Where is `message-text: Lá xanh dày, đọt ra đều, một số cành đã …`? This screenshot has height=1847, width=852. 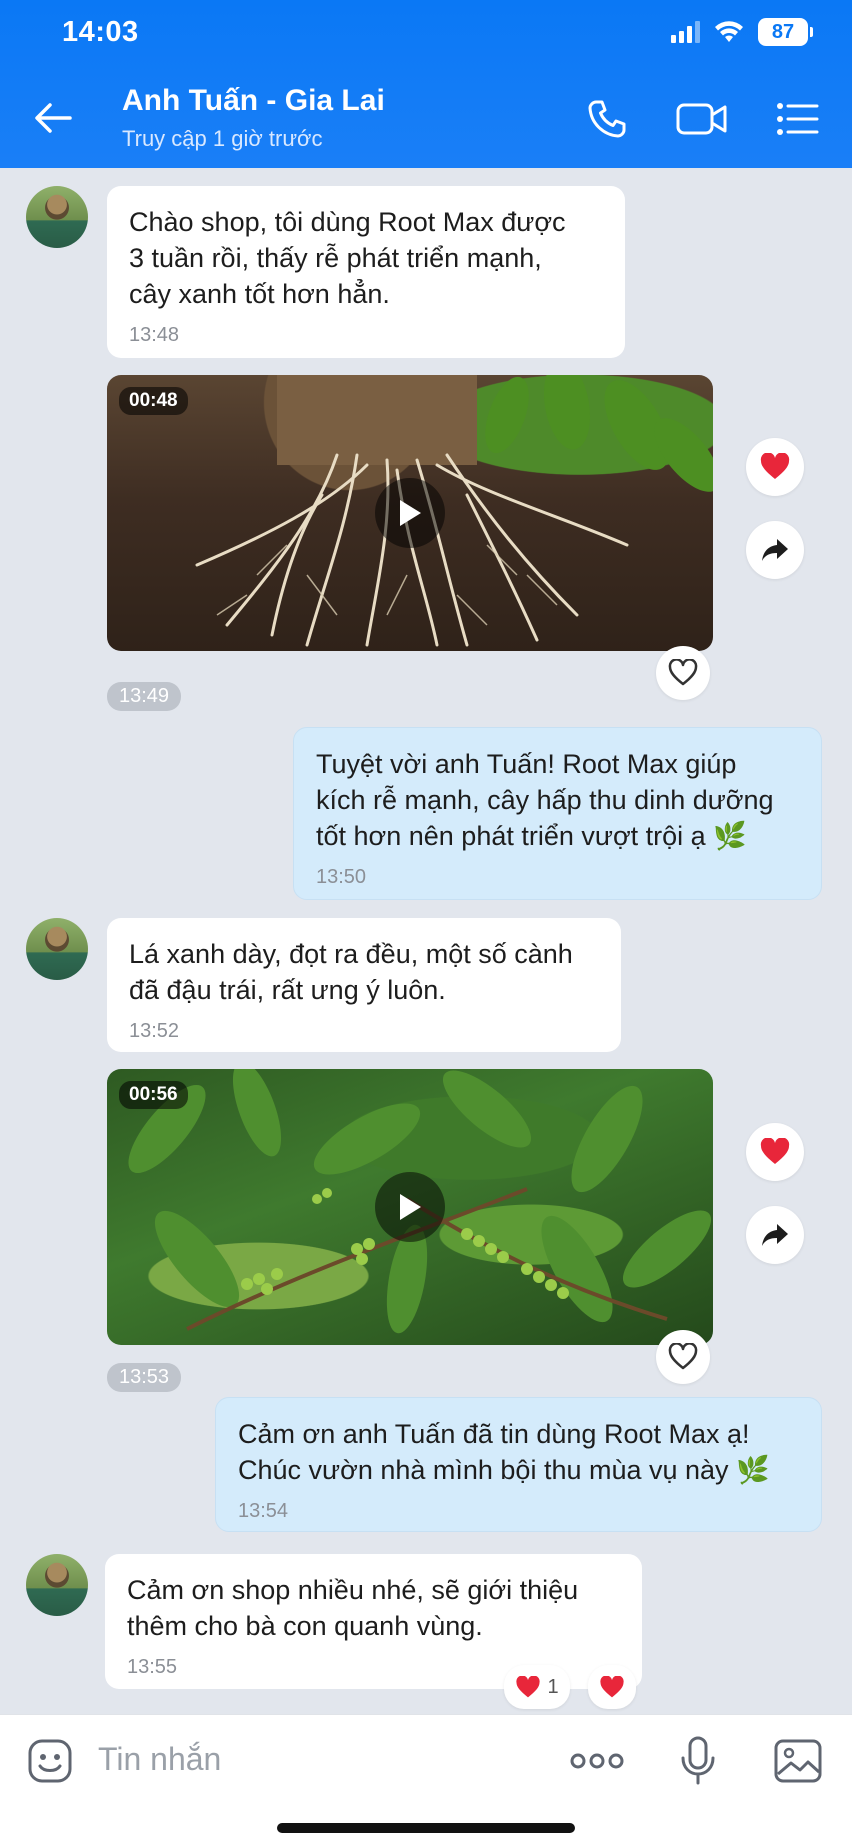
message-text: Lá xanh dày, đọt ra đều, một số cành đã … is located at coordinates (351, 972).